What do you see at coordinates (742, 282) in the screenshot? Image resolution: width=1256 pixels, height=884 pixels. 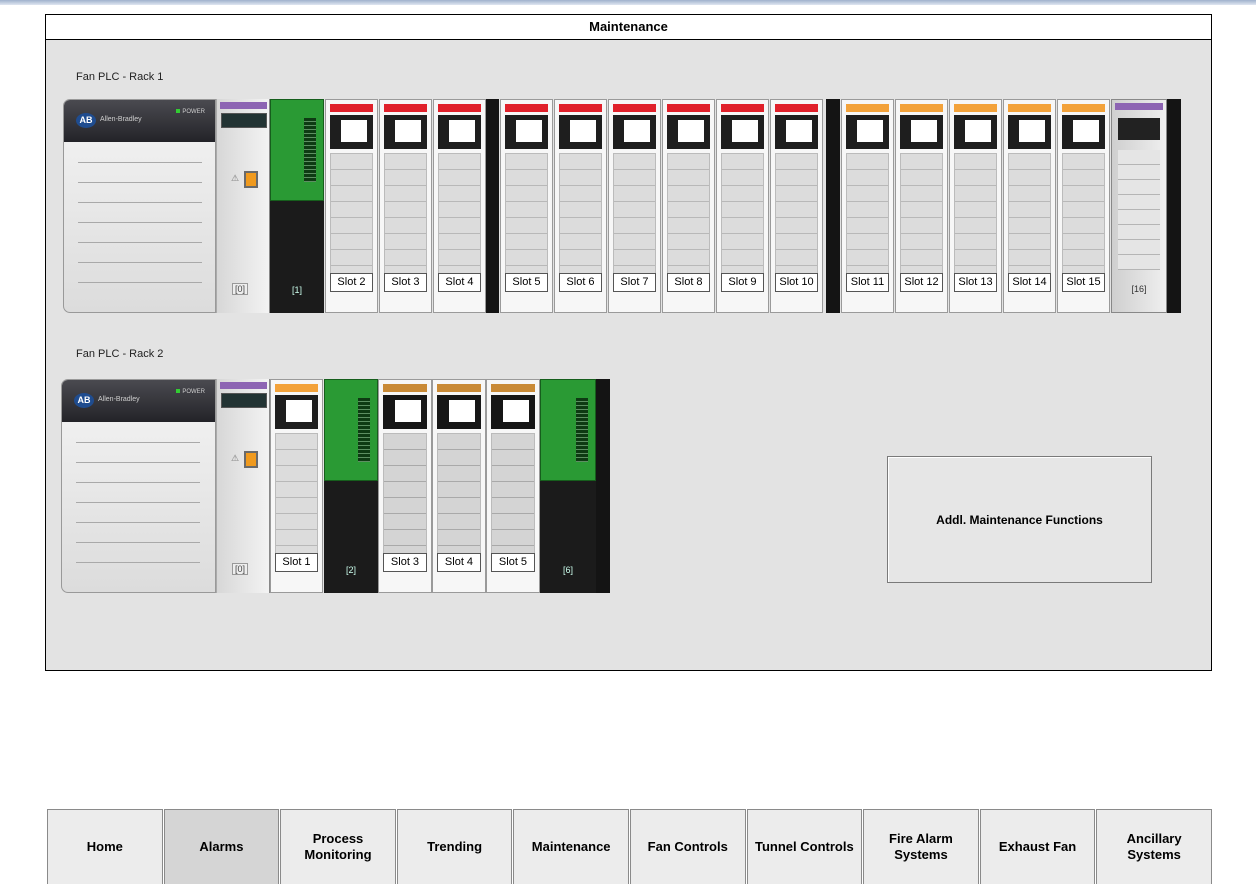 I see `slot-label: Slot 9` at bounding box center [742, 282].